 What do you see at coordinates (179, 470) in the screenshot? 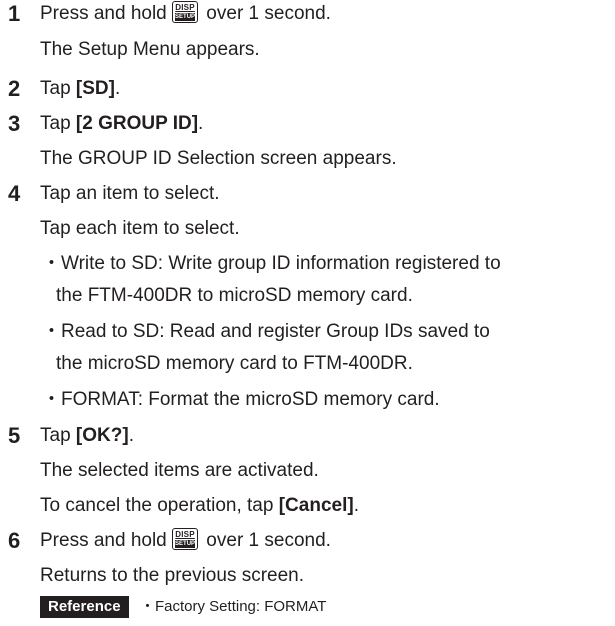
I see `step-5-result: The selected items are activated.` at bounding box center [179, 470].